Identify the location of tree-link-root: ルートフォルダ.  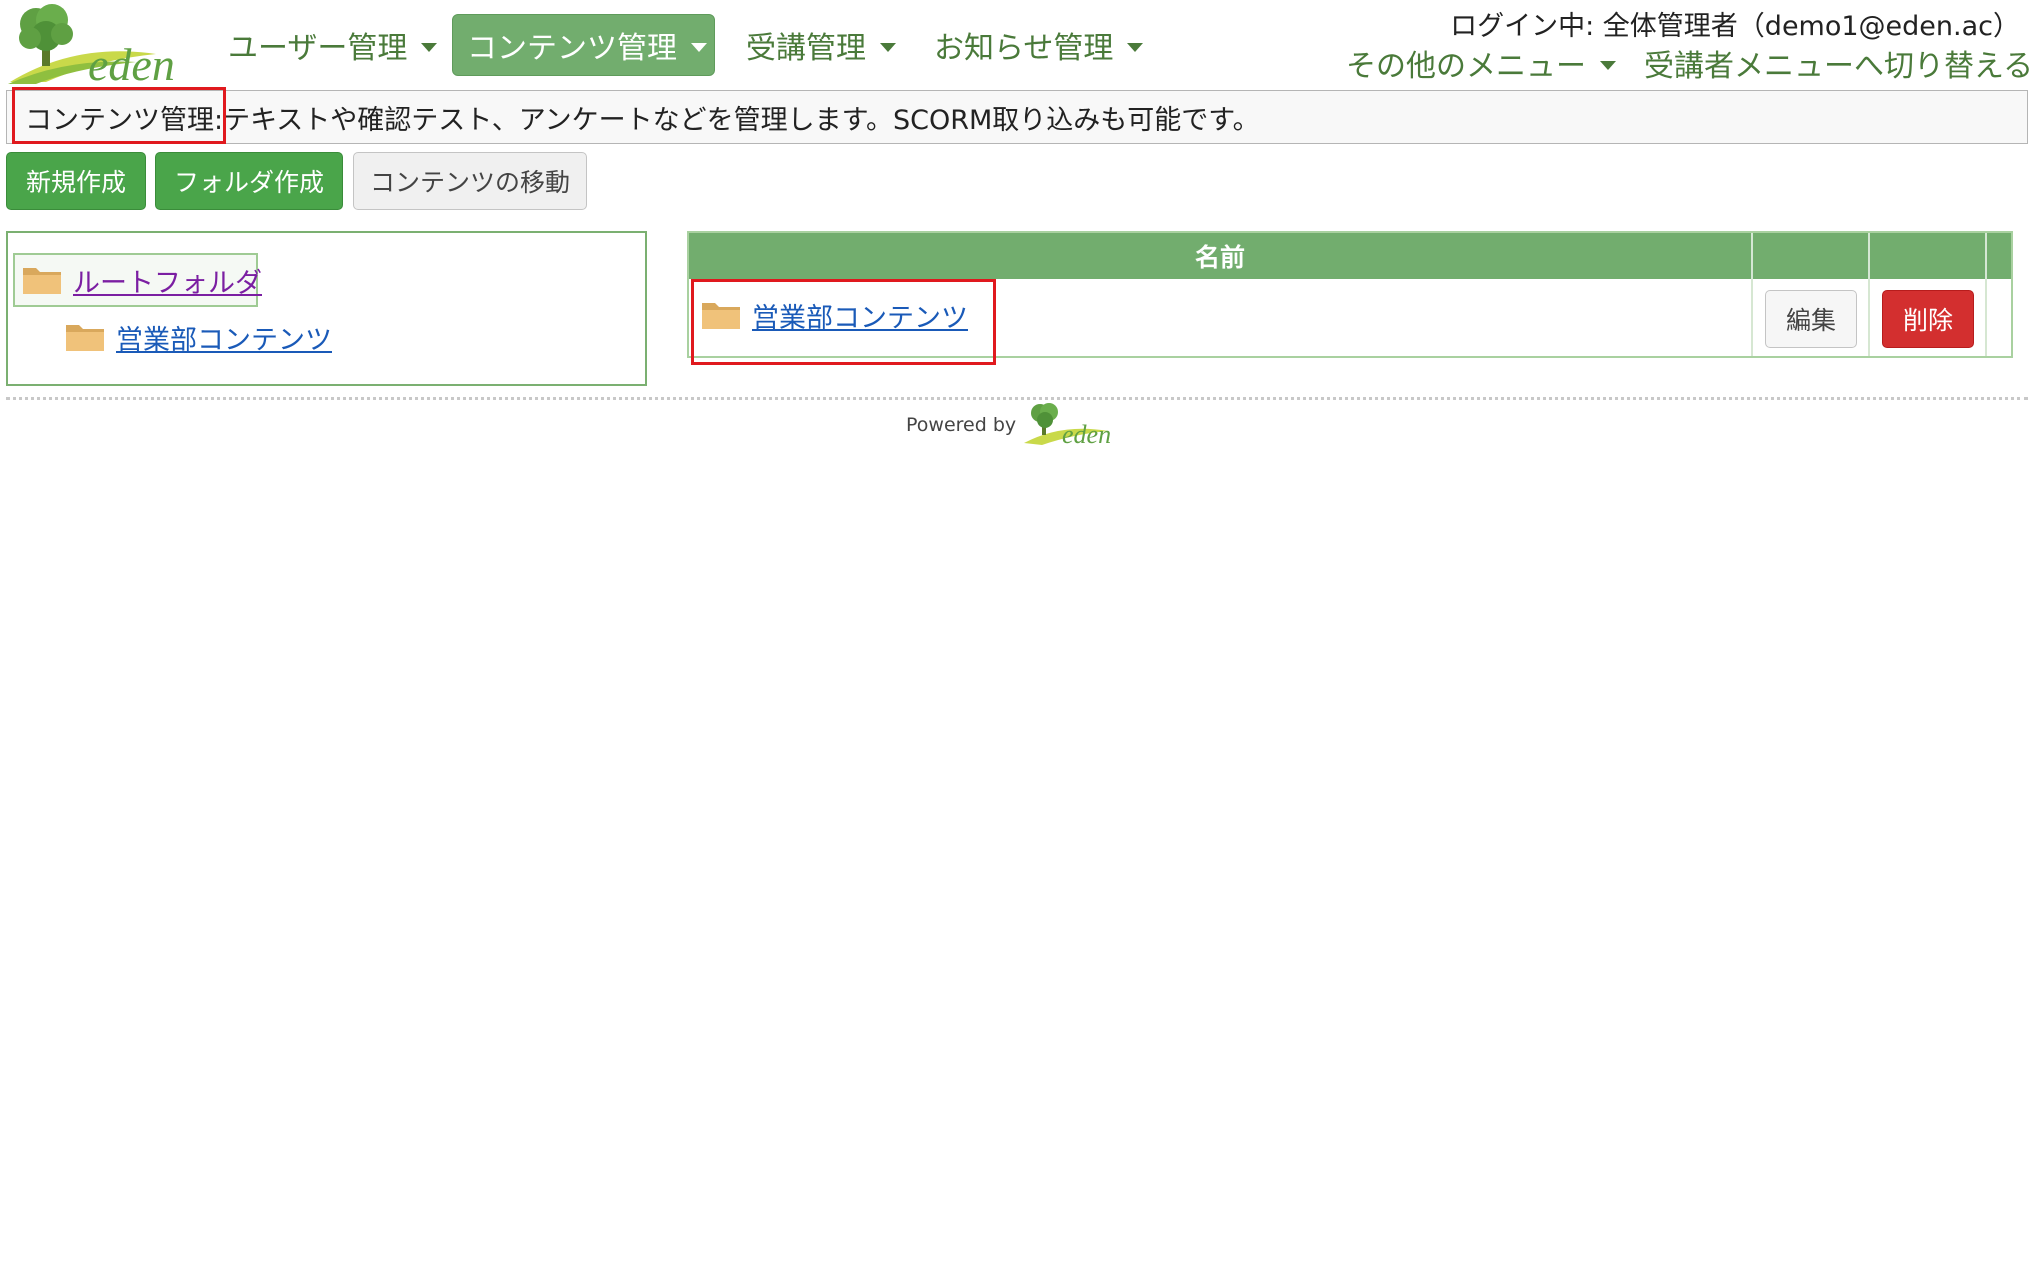
(167, 280).